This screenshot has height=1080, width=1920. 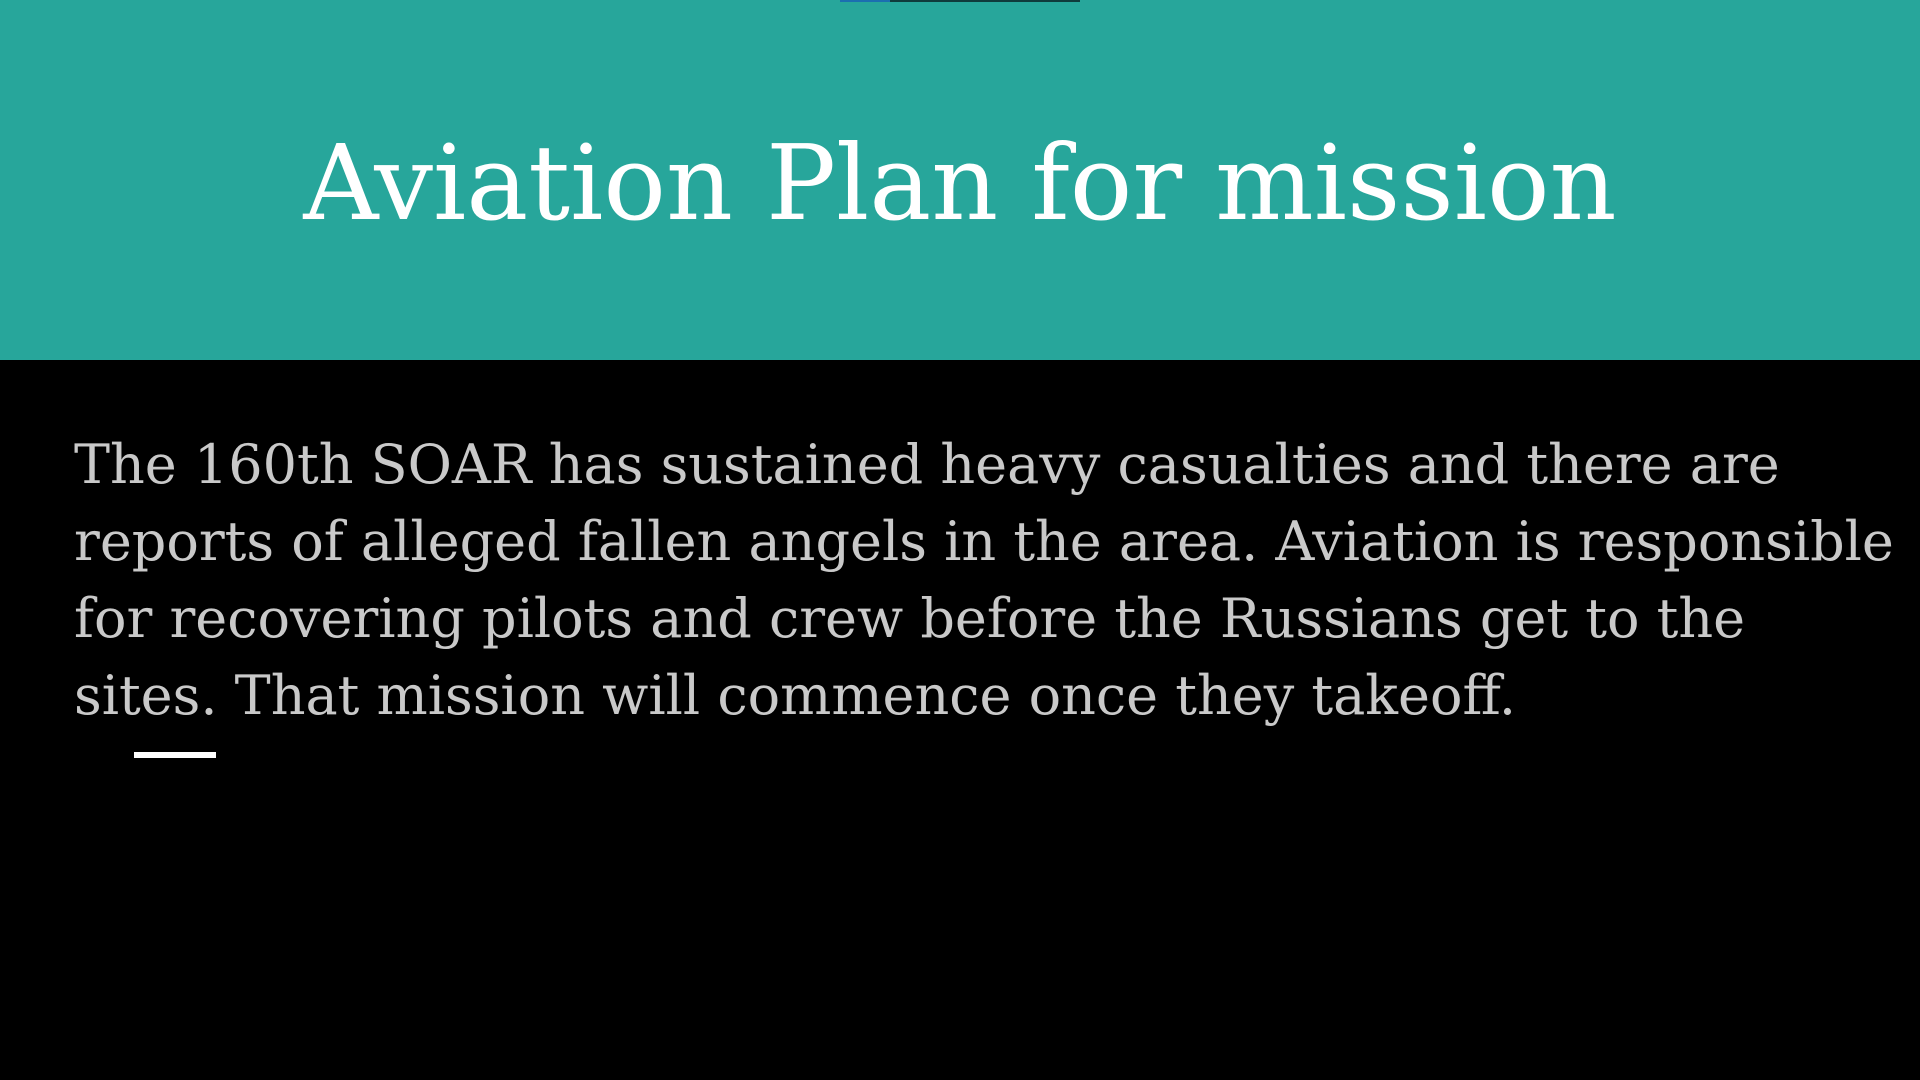 I want to click on accent-underline-bar, so click(x=175, y=755).